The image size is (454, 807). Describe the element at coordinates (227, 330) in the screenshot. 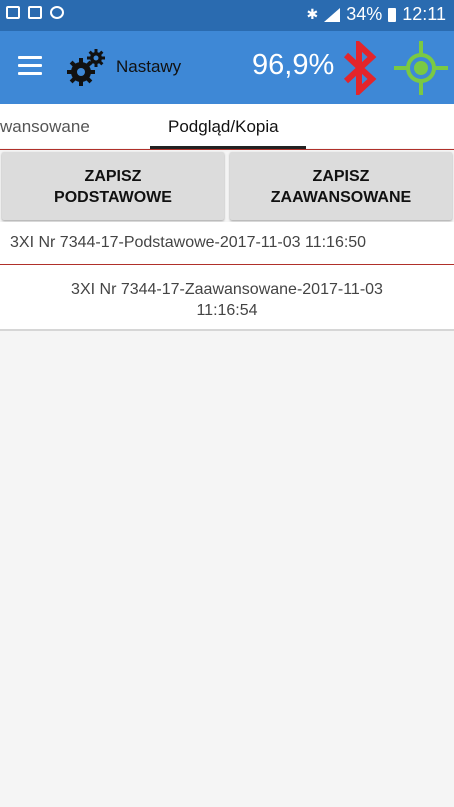

I see `divider` at that location.